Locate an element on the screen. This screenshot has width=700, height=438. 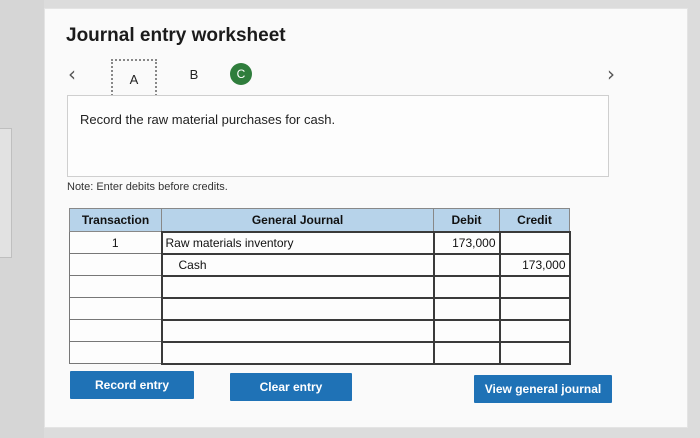
header-credit: Credit is located at coordinates (534, 220).